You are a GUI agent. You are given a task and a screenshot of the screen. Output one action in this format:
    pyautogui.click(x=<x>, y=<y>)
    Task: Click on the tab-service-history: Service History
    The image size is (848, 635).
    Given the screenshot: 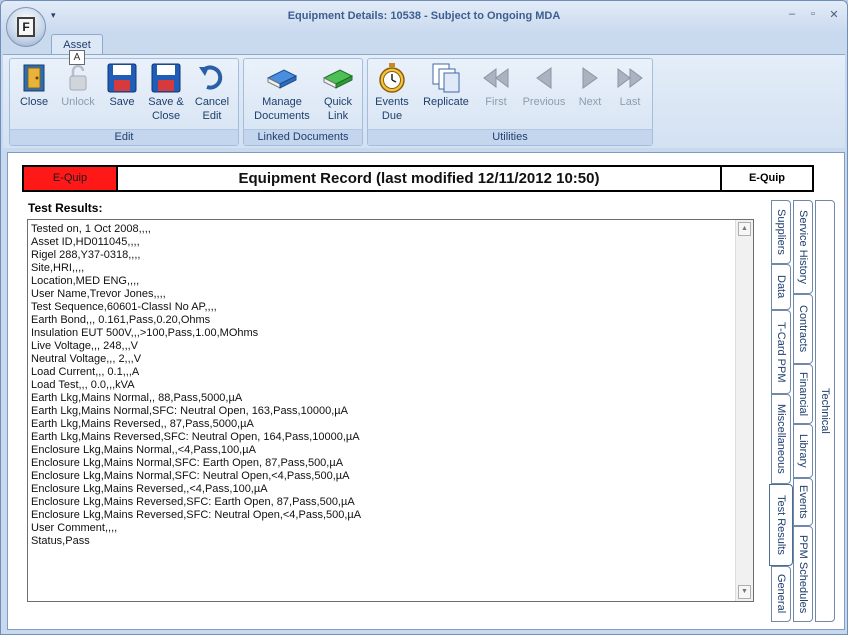 What is the action you would take?
    pyautogui.click(x=803, y=247)
    